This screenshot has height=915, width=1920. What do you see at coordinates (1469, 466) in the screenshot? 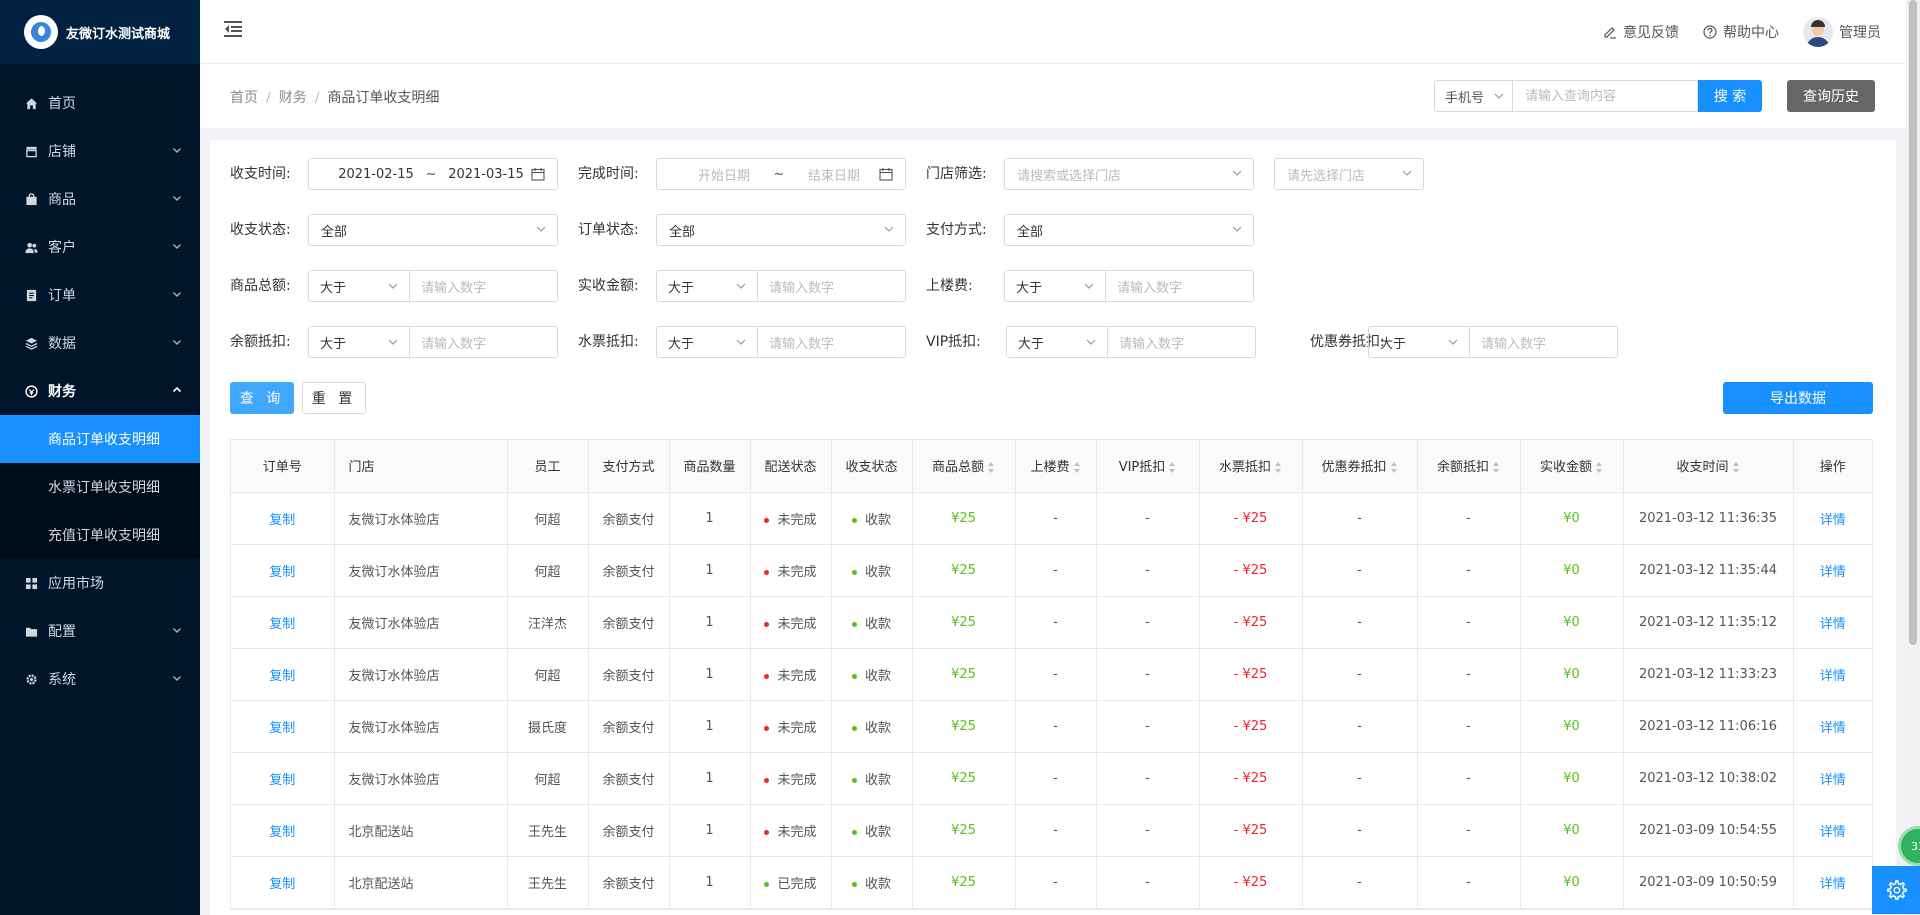
I see `column-header-balance-deduct: 余额抵扣` at bounding box center [1469, 466].